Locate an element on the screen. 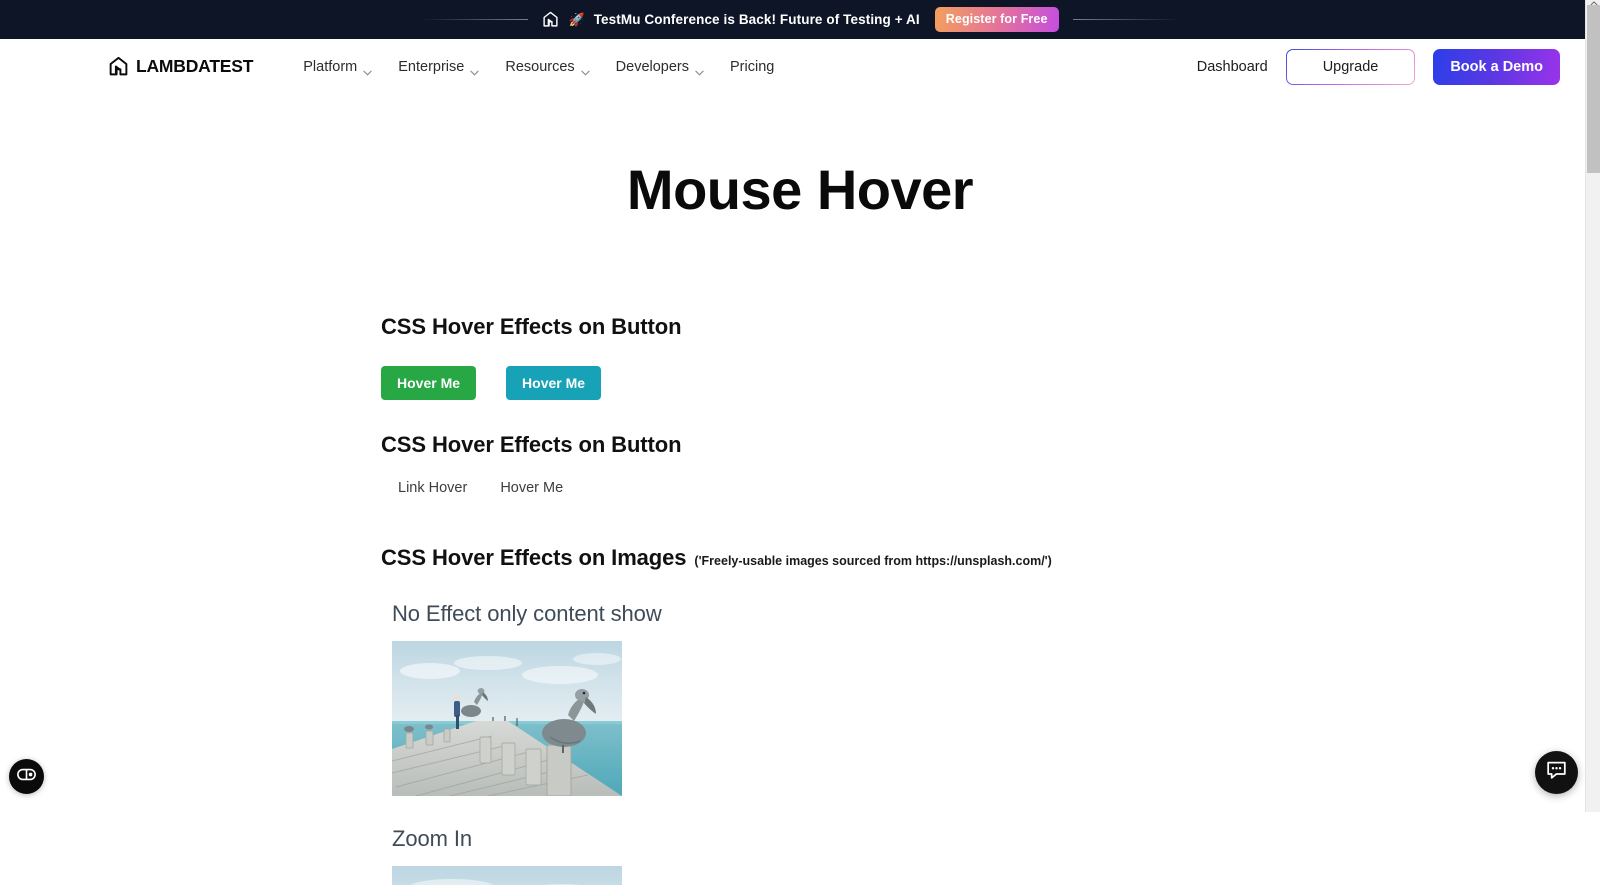 Image resolution: width=1600 pixels, height=885 pixels. image-effect-title-no-effect: No Effect only content show is located at coordinates (527, 613).